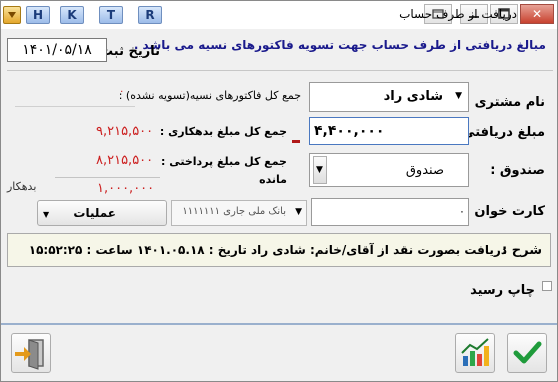 This screenshot has width=558, height=382. I want to click on bank-select: بانک ملی جاری ۱۱۱۱۱۱۱ ▼, so click(239, 213).